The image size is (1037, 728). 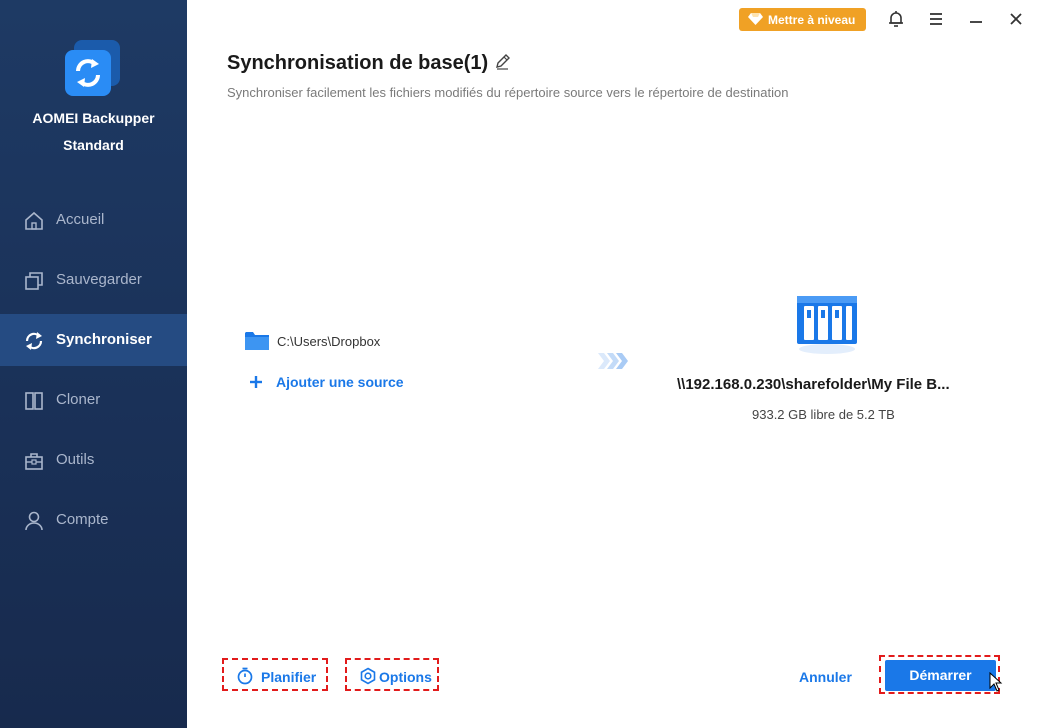 I want to click on sync-icon, so click(x=34, y=341).